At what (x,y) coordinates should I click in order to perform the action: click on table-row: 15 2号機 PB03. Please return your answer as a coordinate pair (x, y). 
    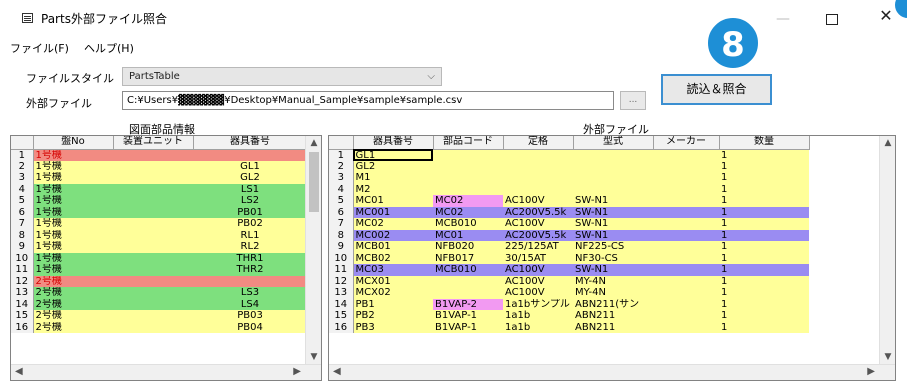
    Looking at the image, I should click on (159, 316).